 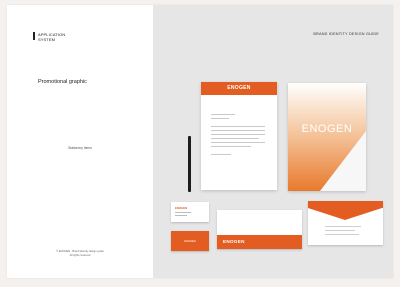 I want to click on presentation-folder-mockup: ENOGEN, so click(x=327, y=137).